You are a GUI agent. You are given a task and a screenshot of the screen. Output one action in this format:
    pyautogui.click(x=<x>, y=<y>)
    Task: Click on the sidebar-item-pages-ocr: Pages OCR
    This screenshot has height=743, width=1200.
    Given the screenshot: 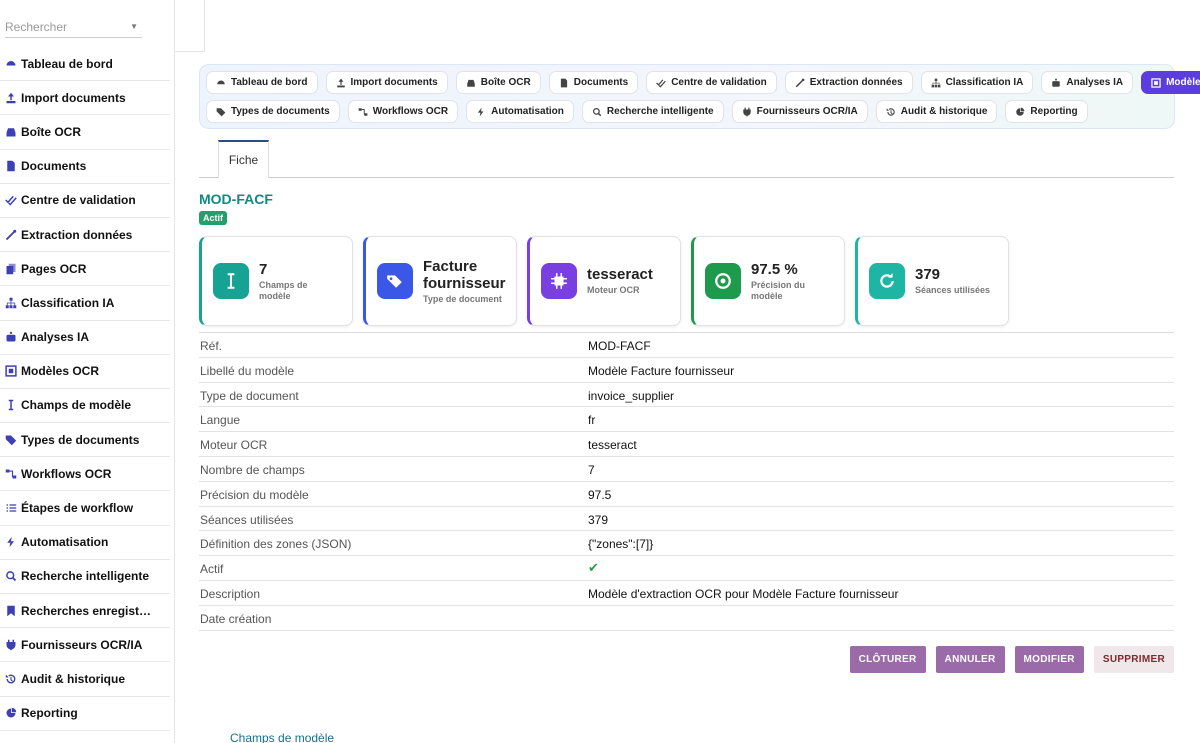 What is the action you would take?
    pyautogui.click(x=85, y=269)
    